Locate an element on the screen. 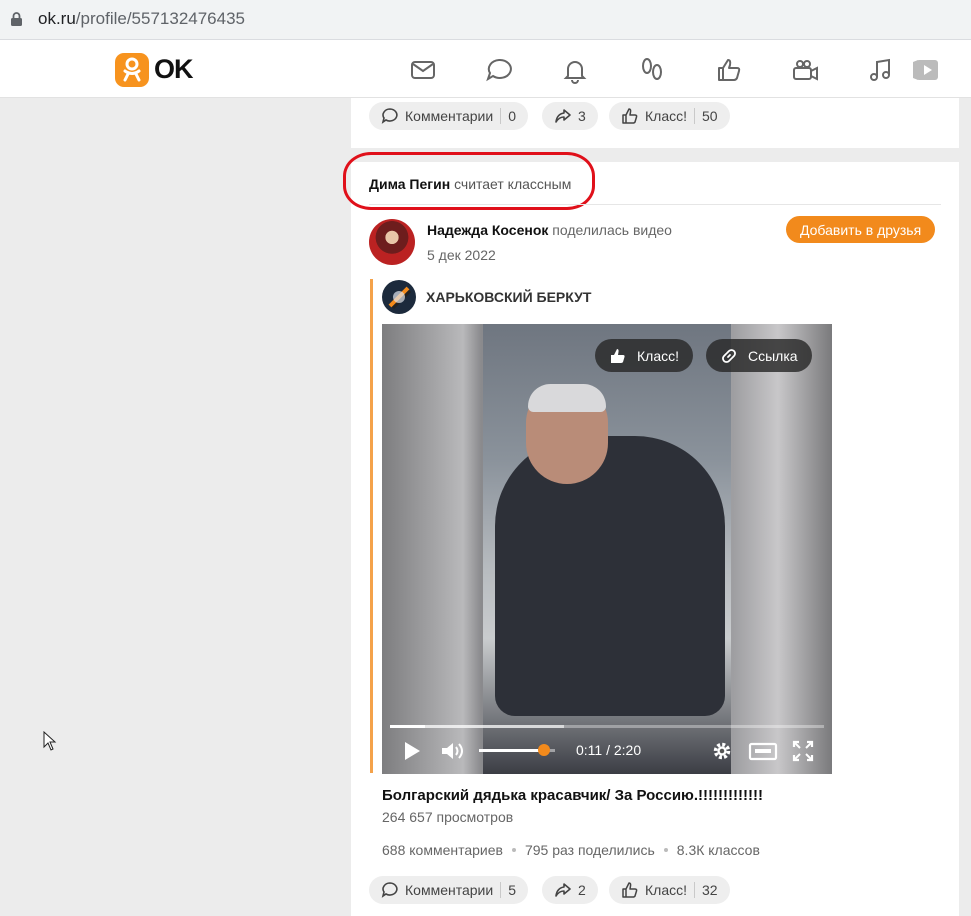 The width and height of the screenshot is (971, 916). video-progress-bar is located at coordinates (607, 726).